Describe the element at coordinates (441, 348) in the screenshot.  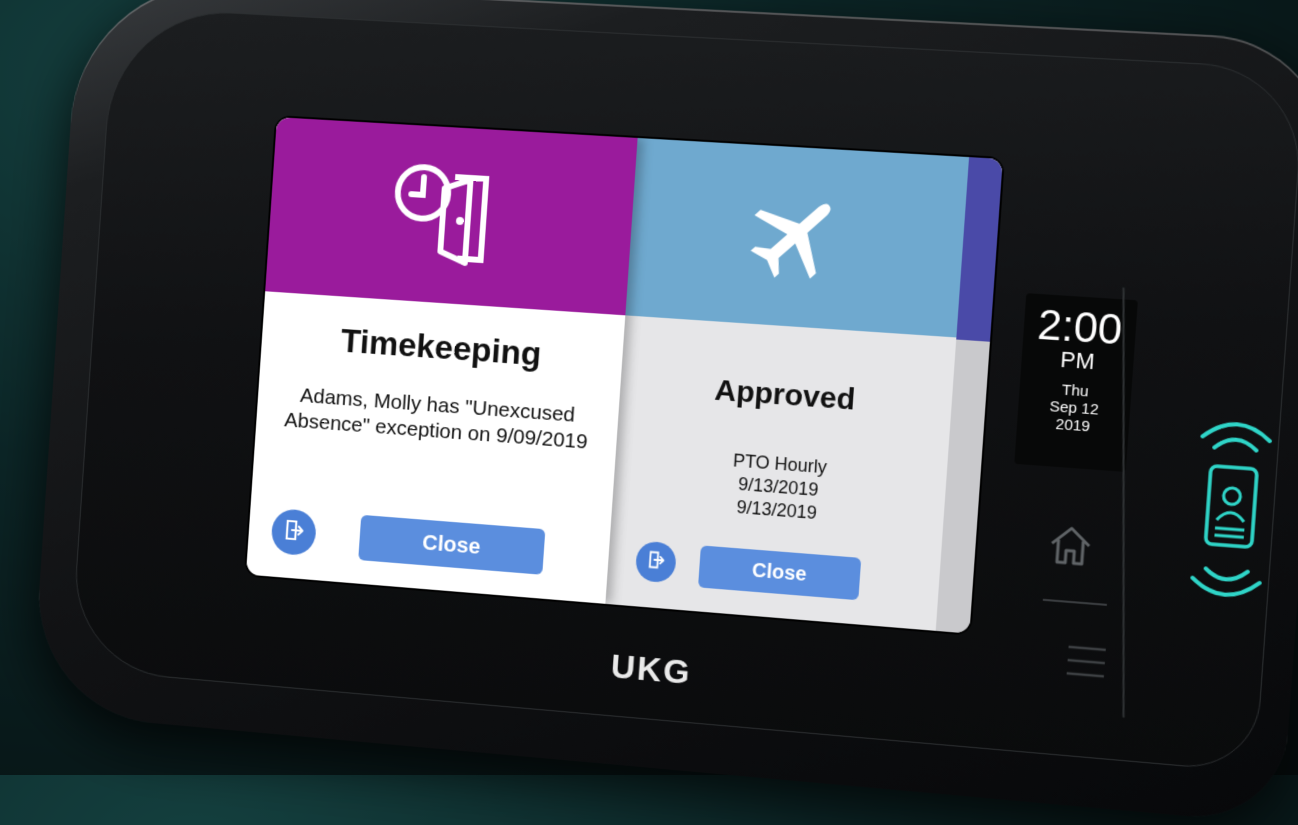
I see `timekeeping-title: Timekeeping` at that location.